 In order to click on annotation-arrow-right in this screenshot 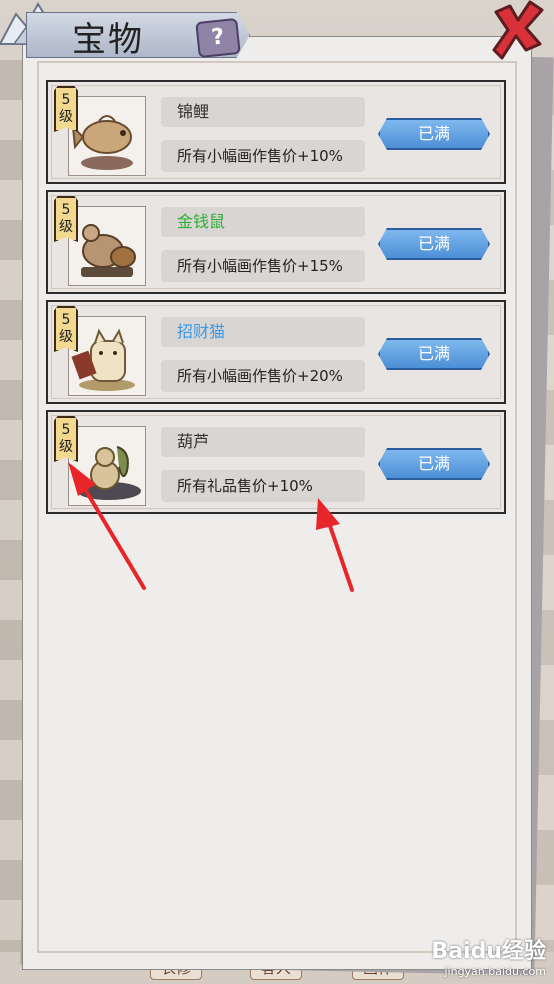, I will do `click(335, 545)`.